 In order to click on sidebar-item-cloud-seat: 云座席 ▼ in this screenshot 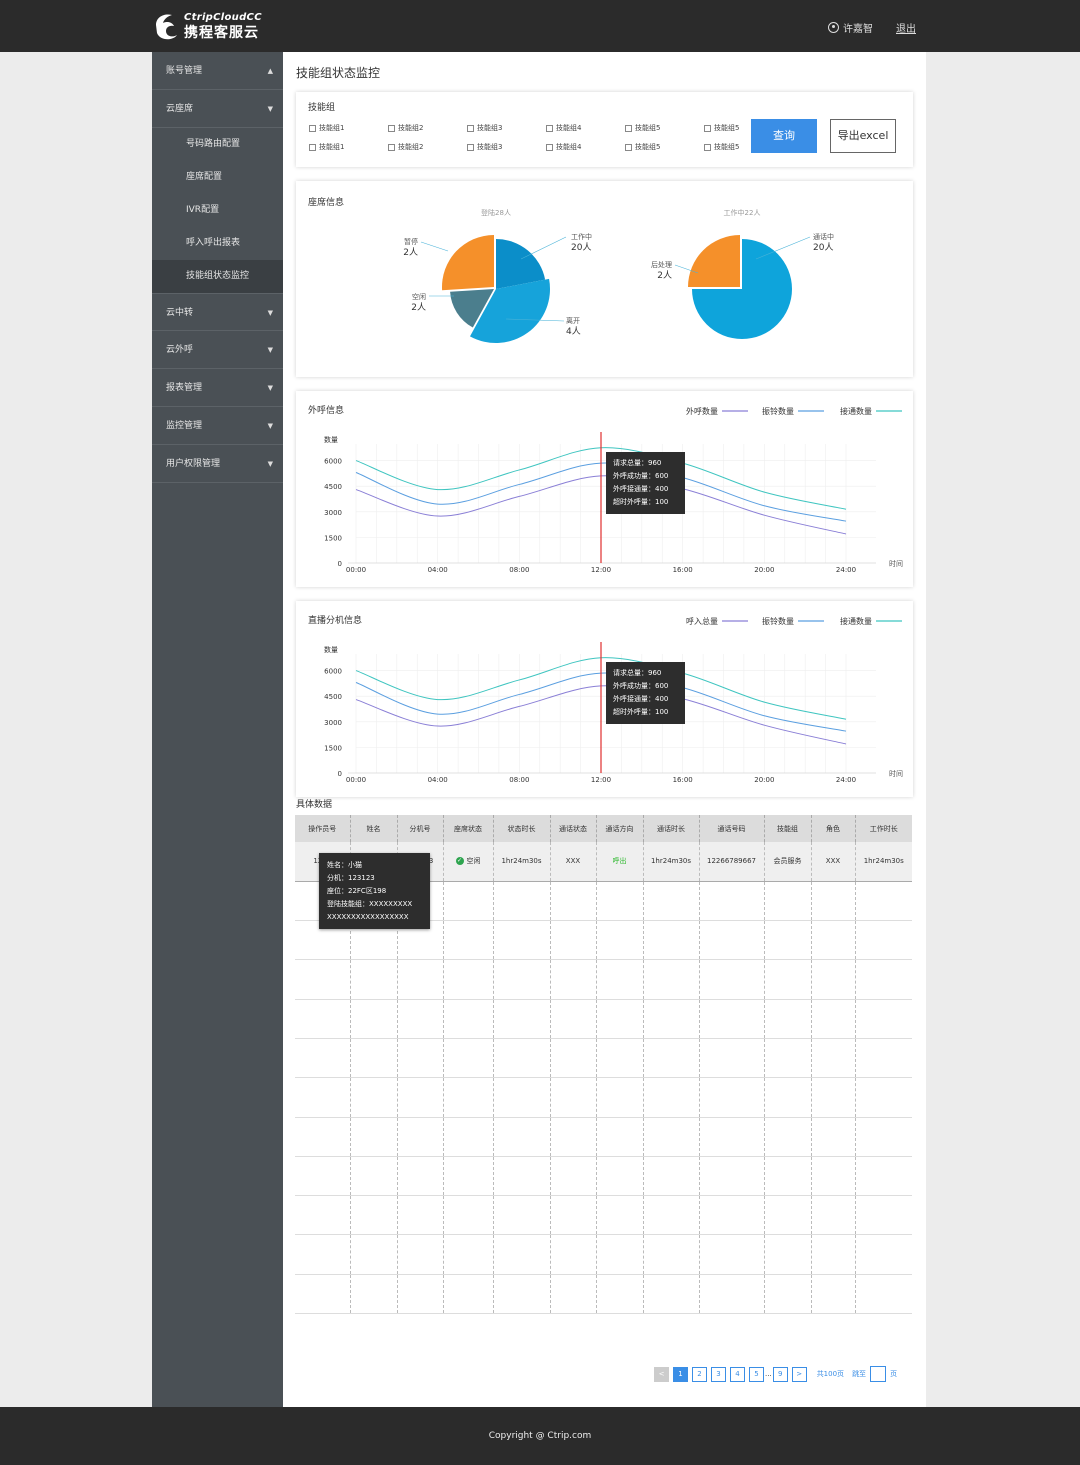, I will do `click(217, 109)`.